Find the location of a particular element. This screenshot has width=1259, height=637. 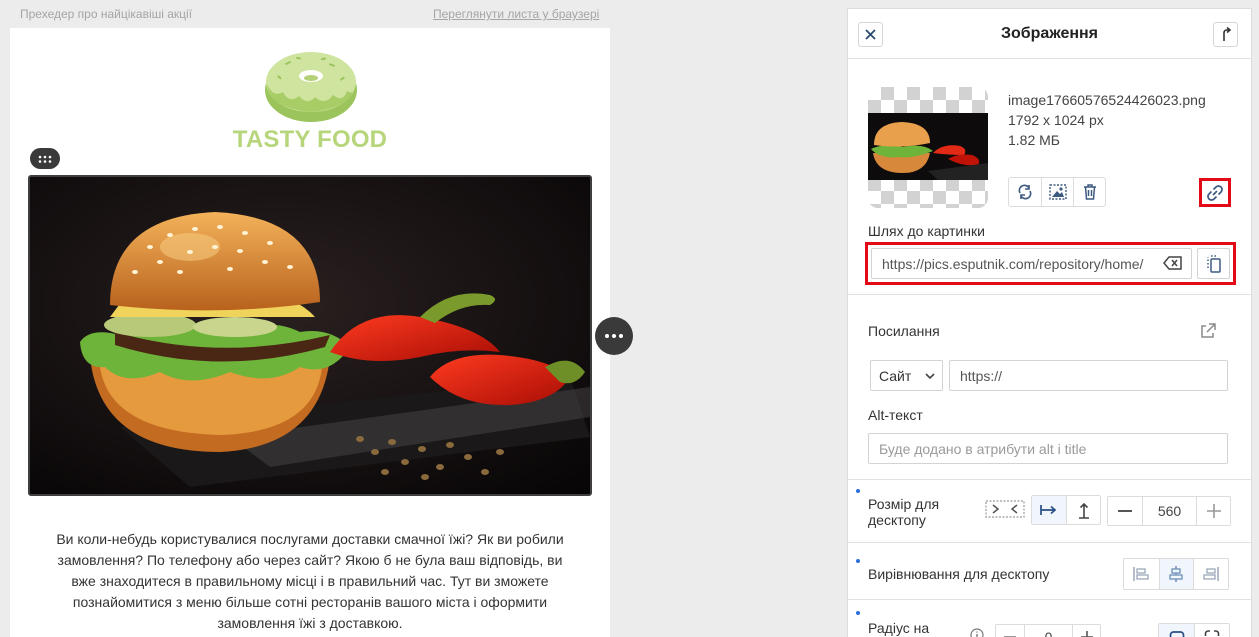

align-right-icon is located at coordinates (1210, 574).